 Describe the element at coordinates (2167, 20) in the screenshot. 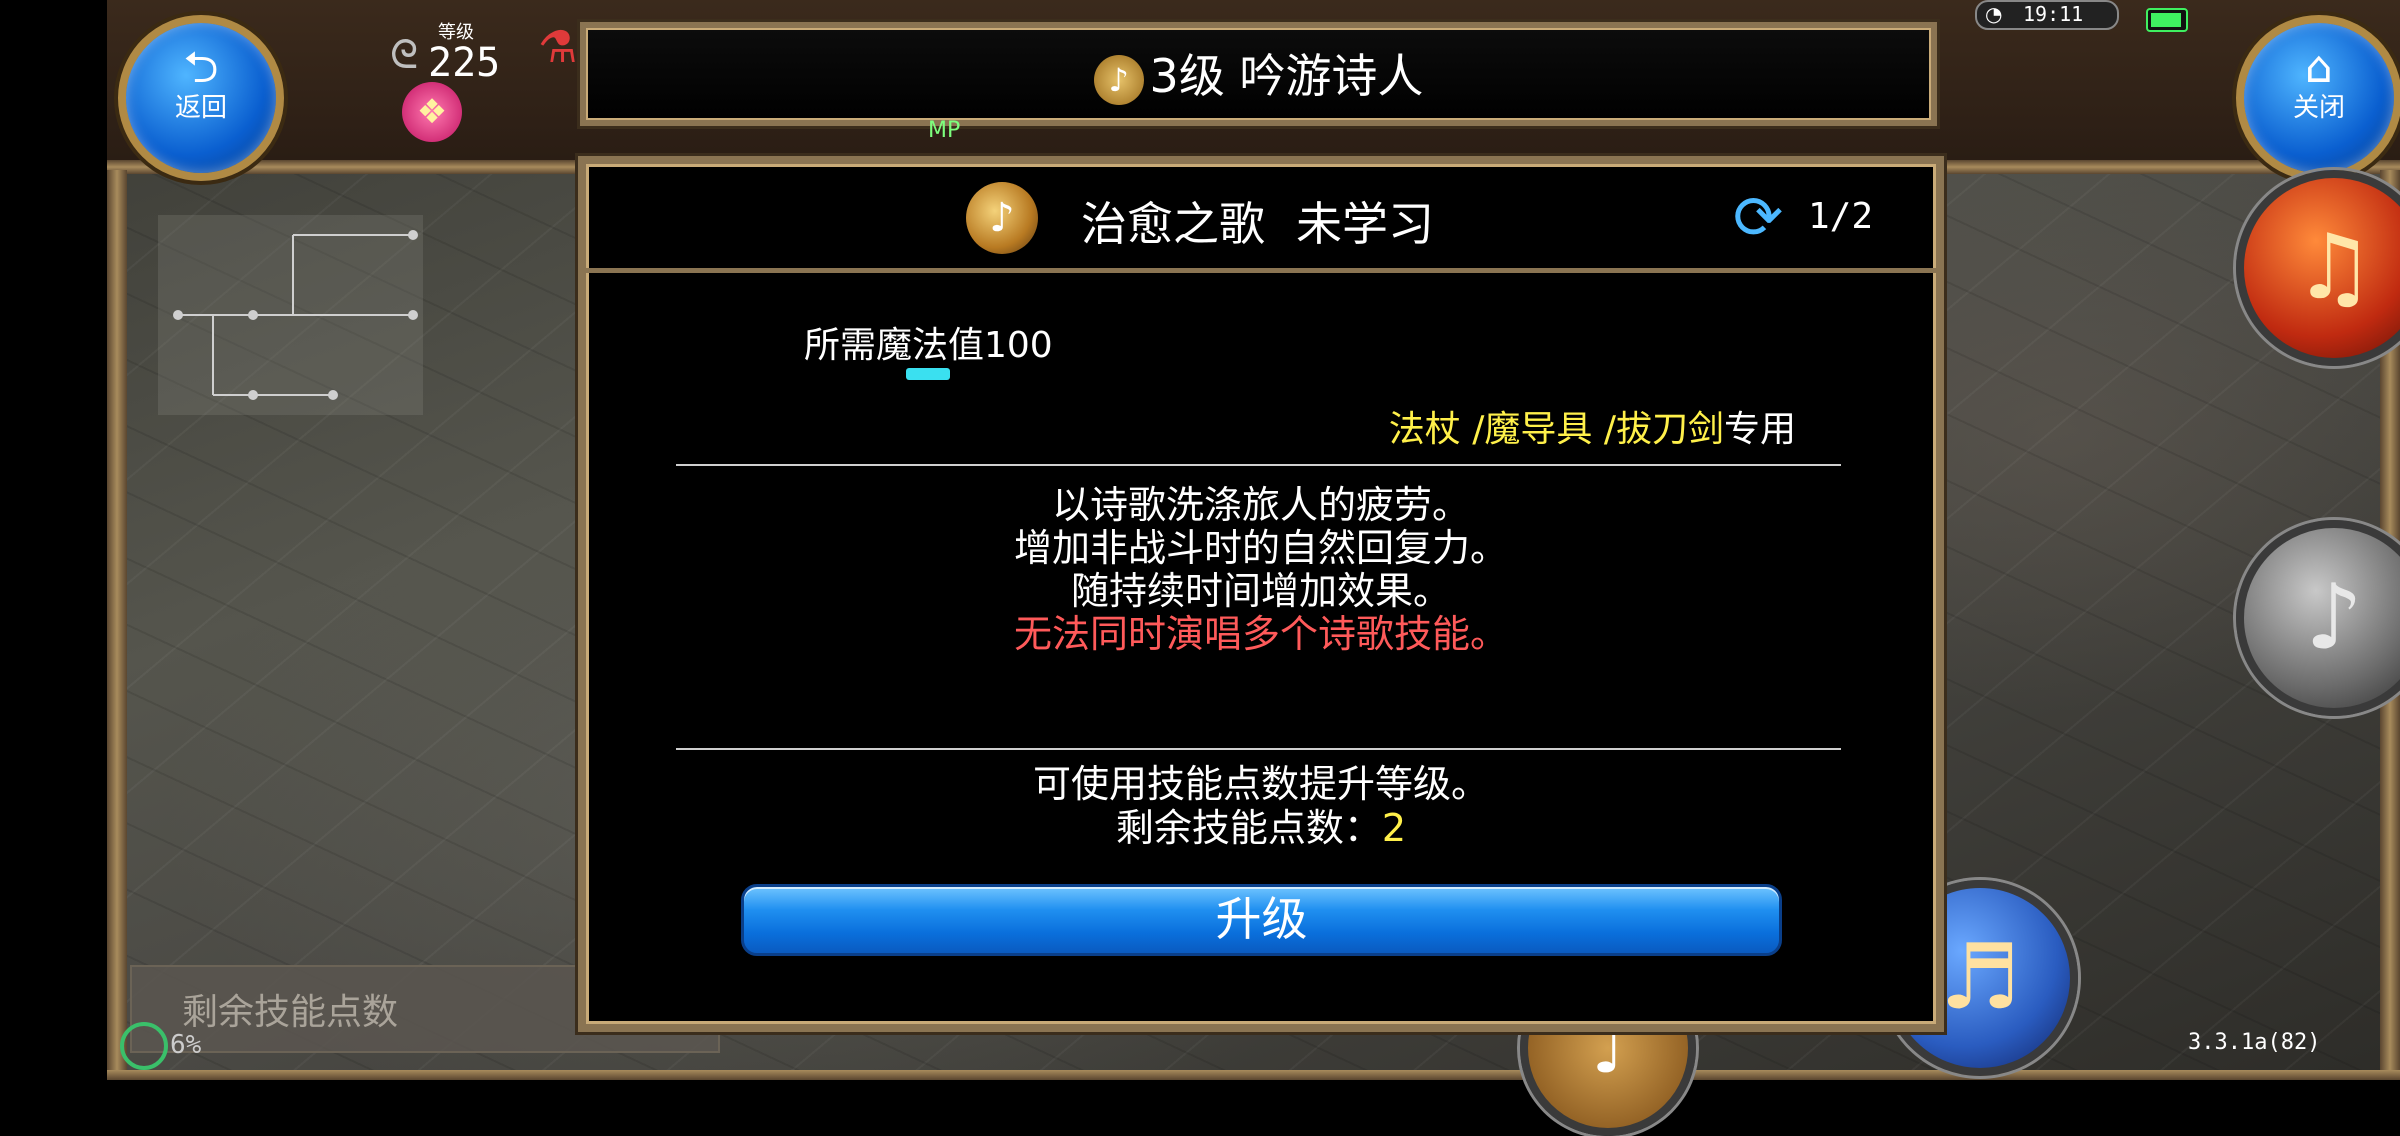

I see `battery-icon` at that location.